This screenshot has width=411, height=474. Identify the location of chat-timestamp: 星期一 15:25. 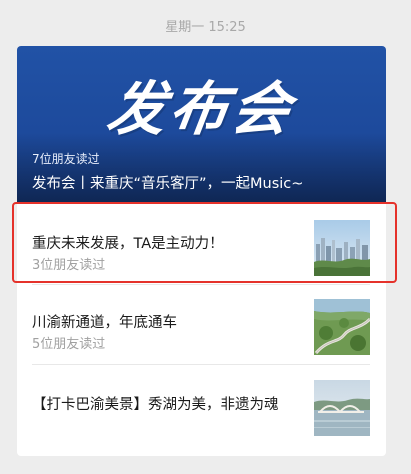
(205, 27).